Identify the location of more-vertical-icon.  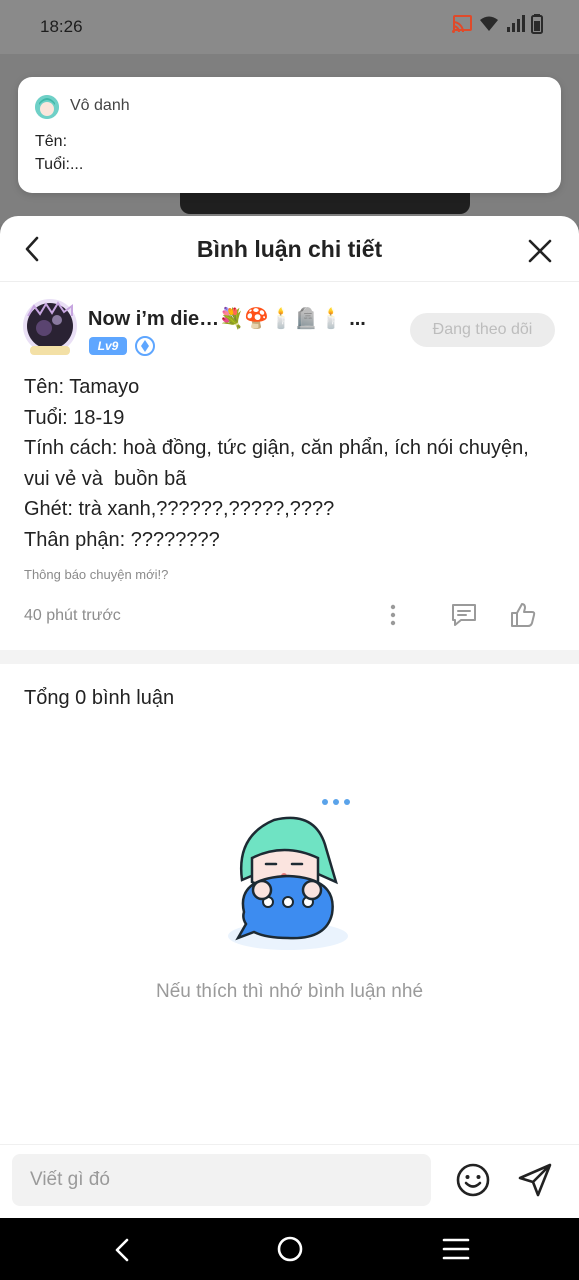
(393, 615).